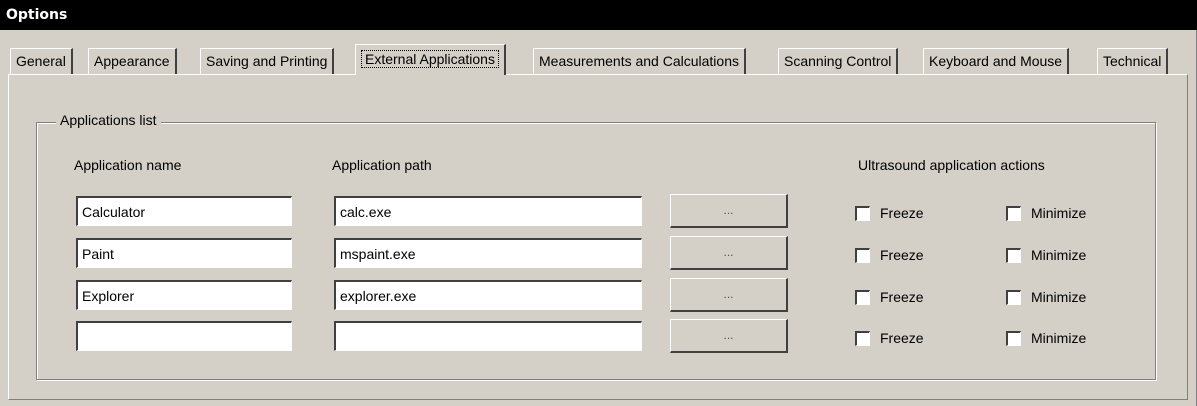 This screenshot has width=1197, height=406. I want to click on tab-saving-and-printing: Saving and Printing, so click(267, 61).